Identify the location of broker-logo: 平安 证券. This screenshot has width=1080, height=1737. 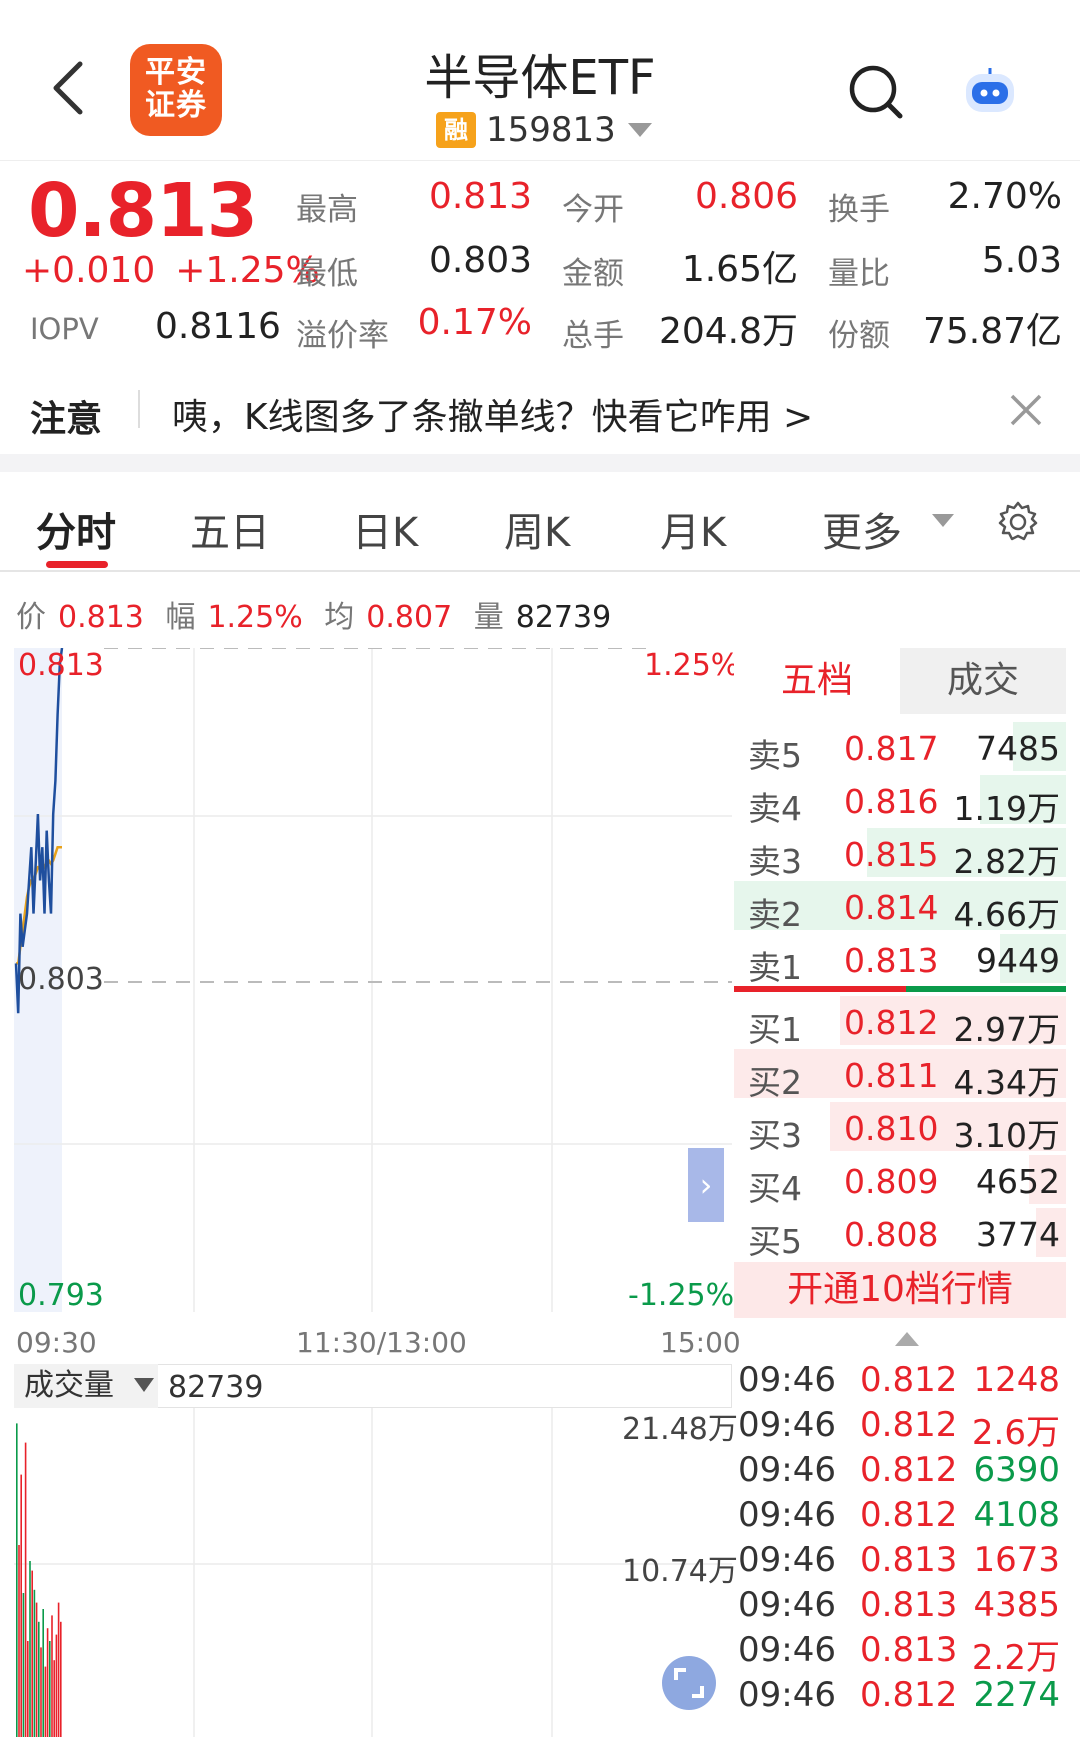
(176, 90).